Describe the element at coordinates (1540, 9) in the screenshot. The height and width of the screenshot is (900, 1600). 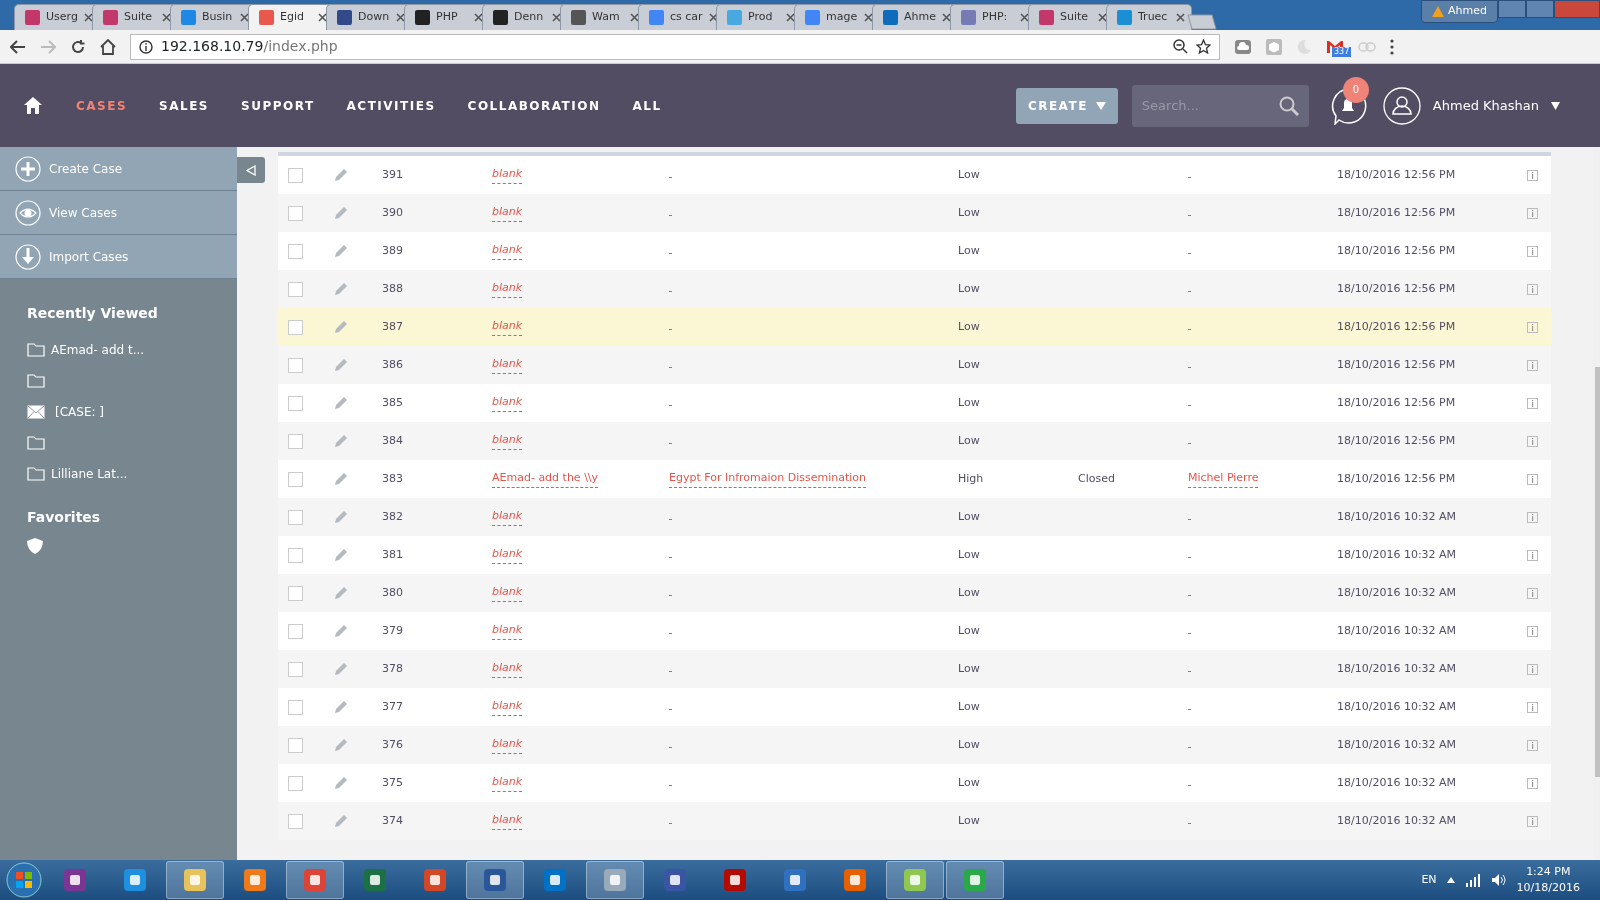
I see `maximize-button` at that location.